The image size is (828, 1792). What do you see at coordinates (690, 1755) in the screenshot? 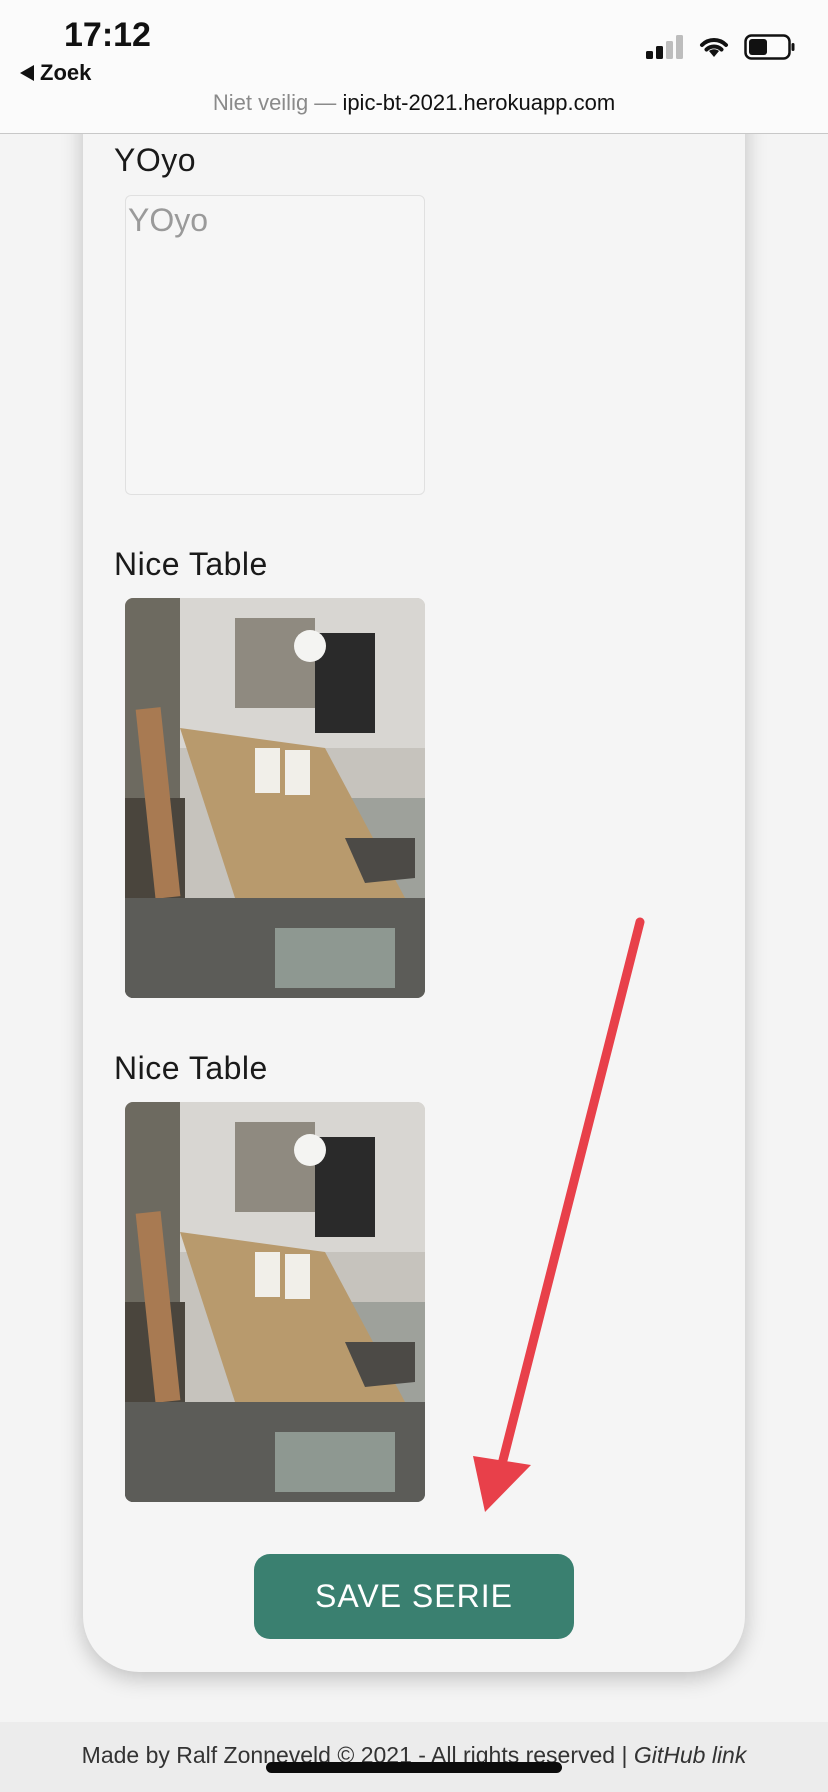
I see `github-link: GitHub link` at bounding box center [690, 1755].